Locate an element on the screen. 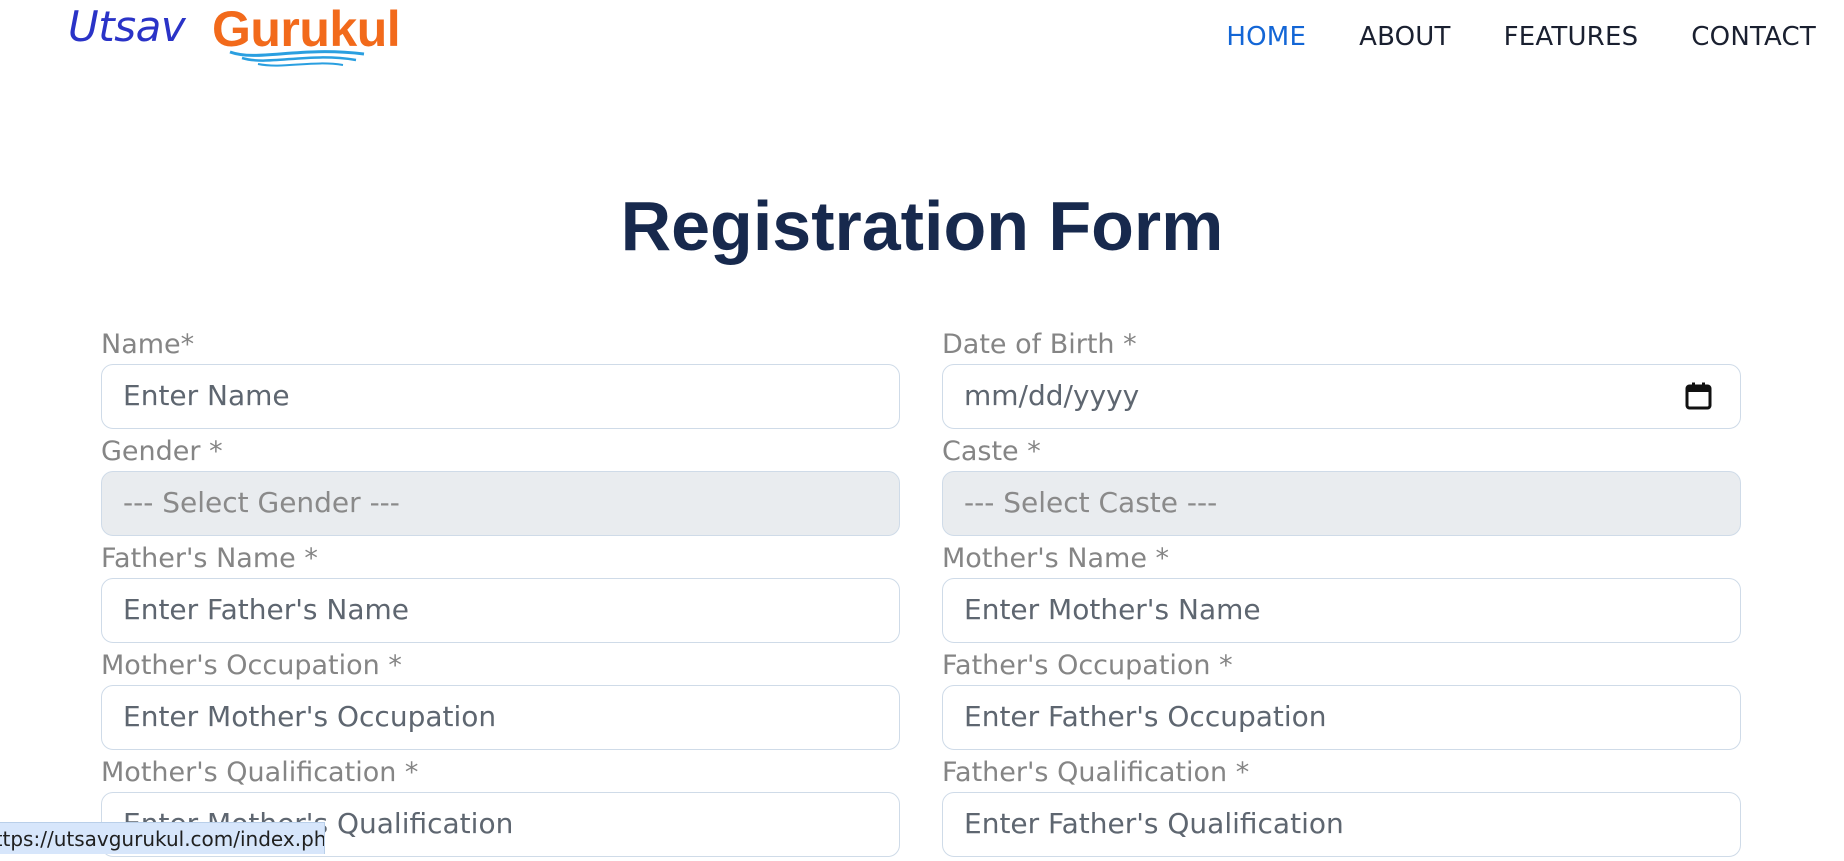  brand-logo: Utsav Gurukul is located at coordinates (238, 35).